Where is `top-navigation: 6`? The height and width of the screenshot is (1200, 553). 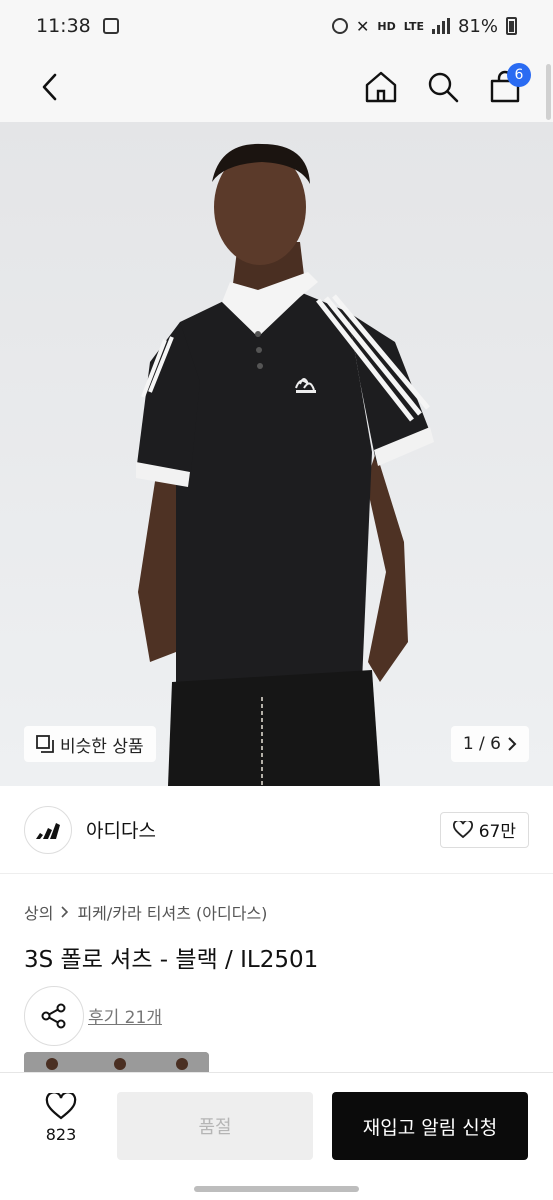
top-navigation: 6 is located at coordinates (276, 87).